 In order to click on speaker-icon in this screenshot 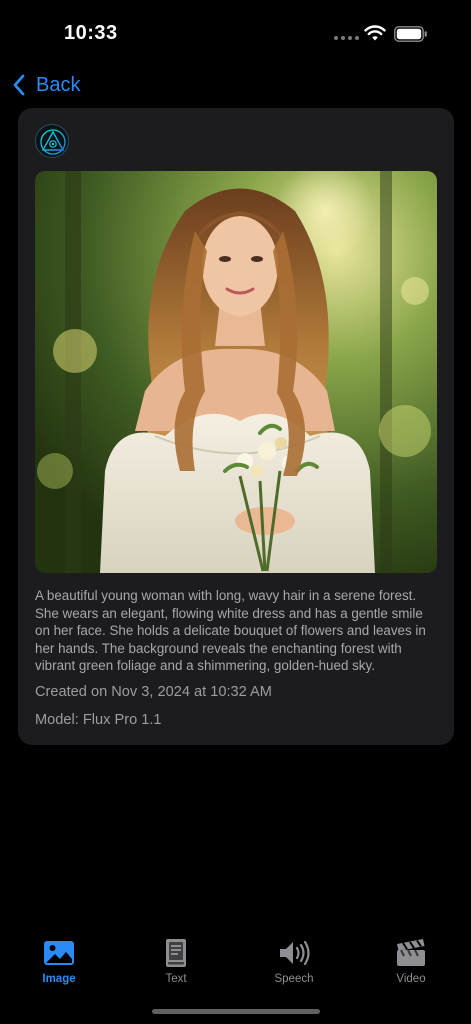, I will do `click(295, 953)`.